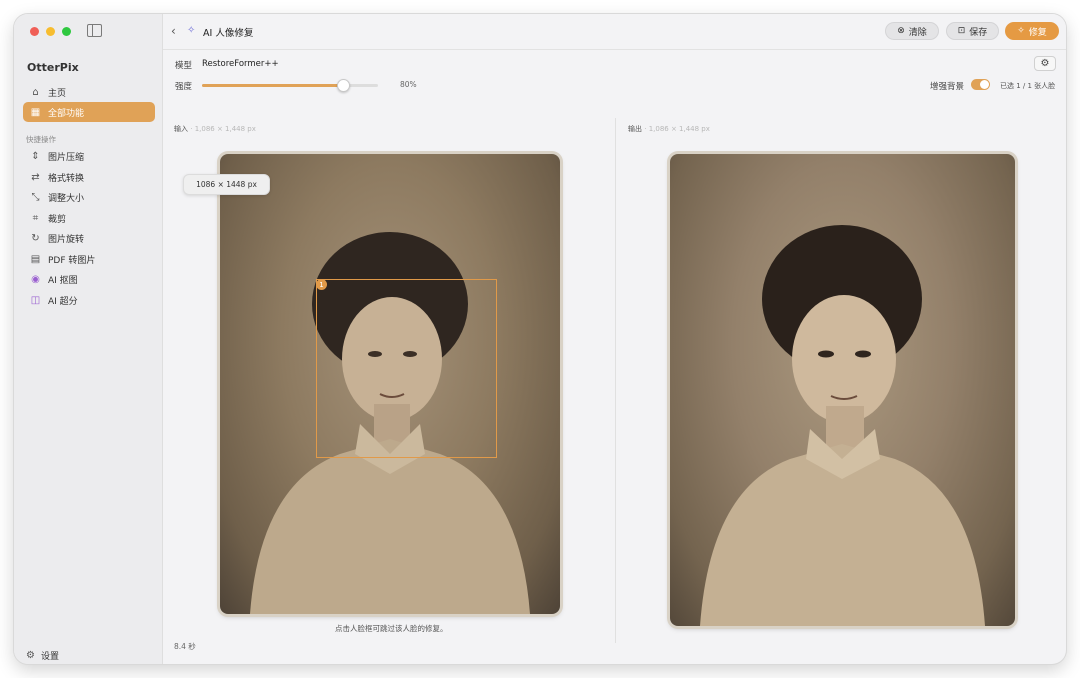 Image resolution: width=1080 pixels, height=678 pixels. What do you see at coordinates (89, 238) in the screenshot?
I see `sidebar-item-rotate: ↻ 图片旋转` at bounding box center [89, 238].